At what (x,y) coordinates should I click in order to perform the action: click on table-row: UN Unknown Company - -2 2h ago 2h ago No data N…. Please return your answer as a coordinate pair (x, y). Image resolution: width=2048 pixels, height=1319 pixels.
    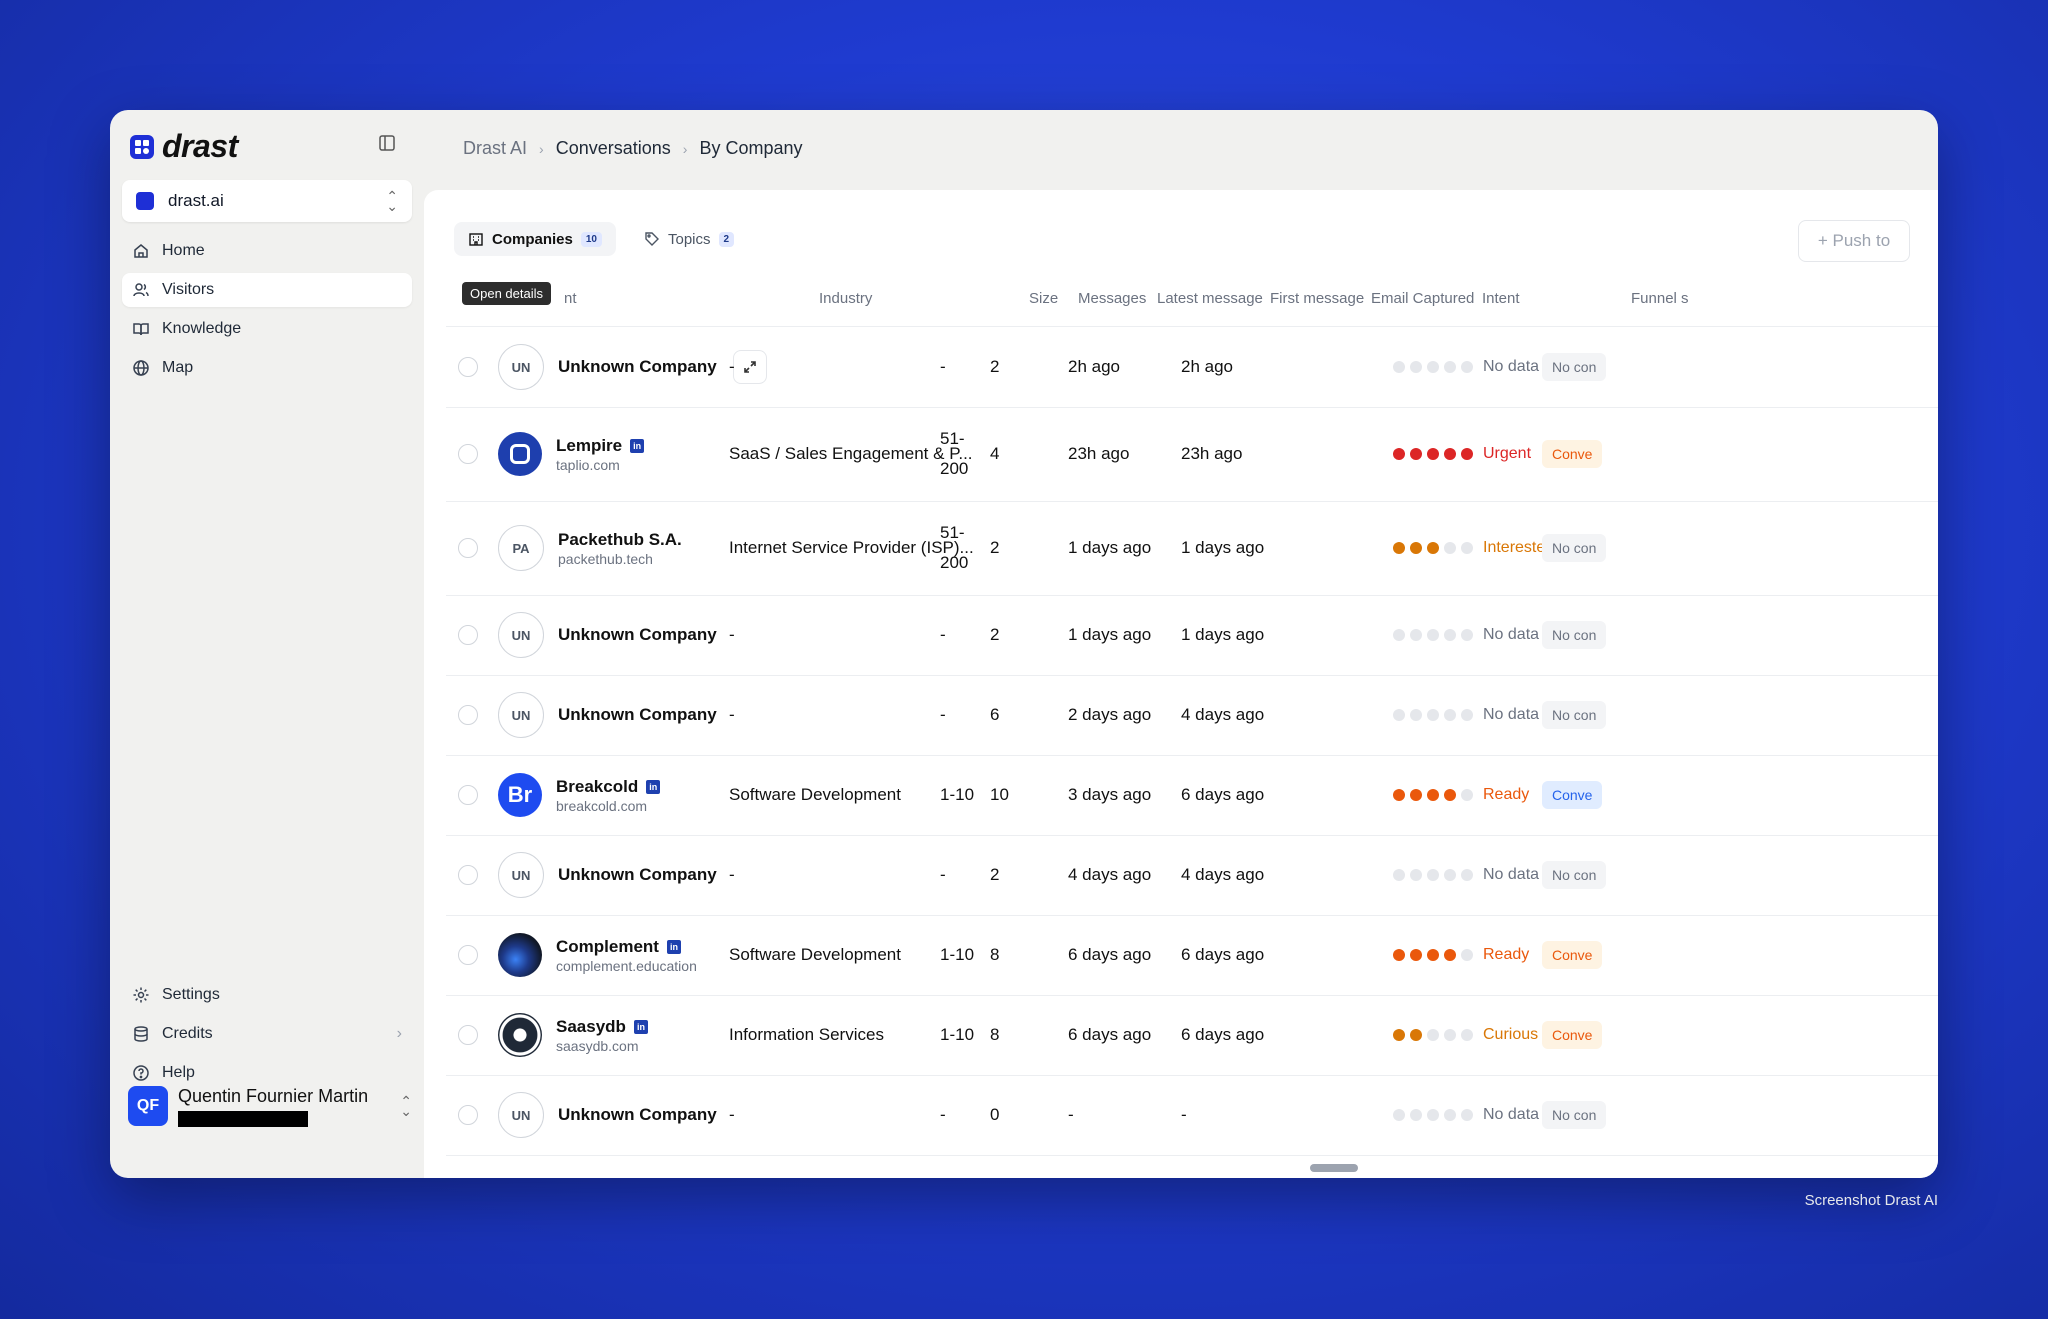
    Looking at the image, I should click on (1192, 367).